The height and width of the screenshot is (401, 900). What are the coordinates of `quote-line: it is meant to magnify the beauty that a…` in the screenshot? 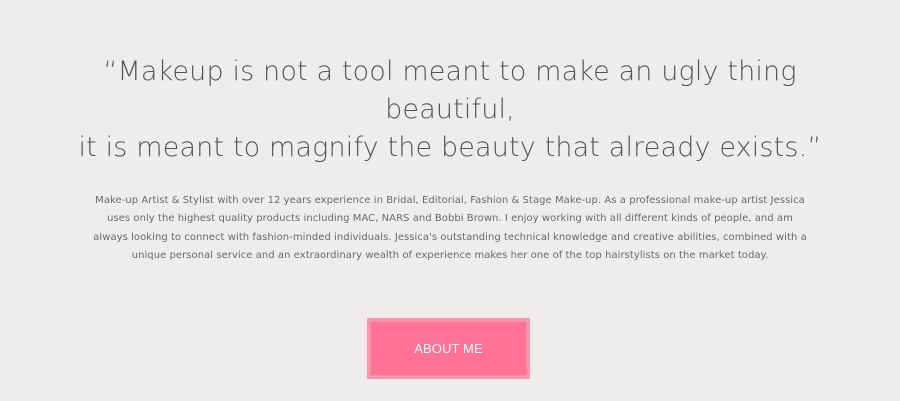 It's located at (450, 148).